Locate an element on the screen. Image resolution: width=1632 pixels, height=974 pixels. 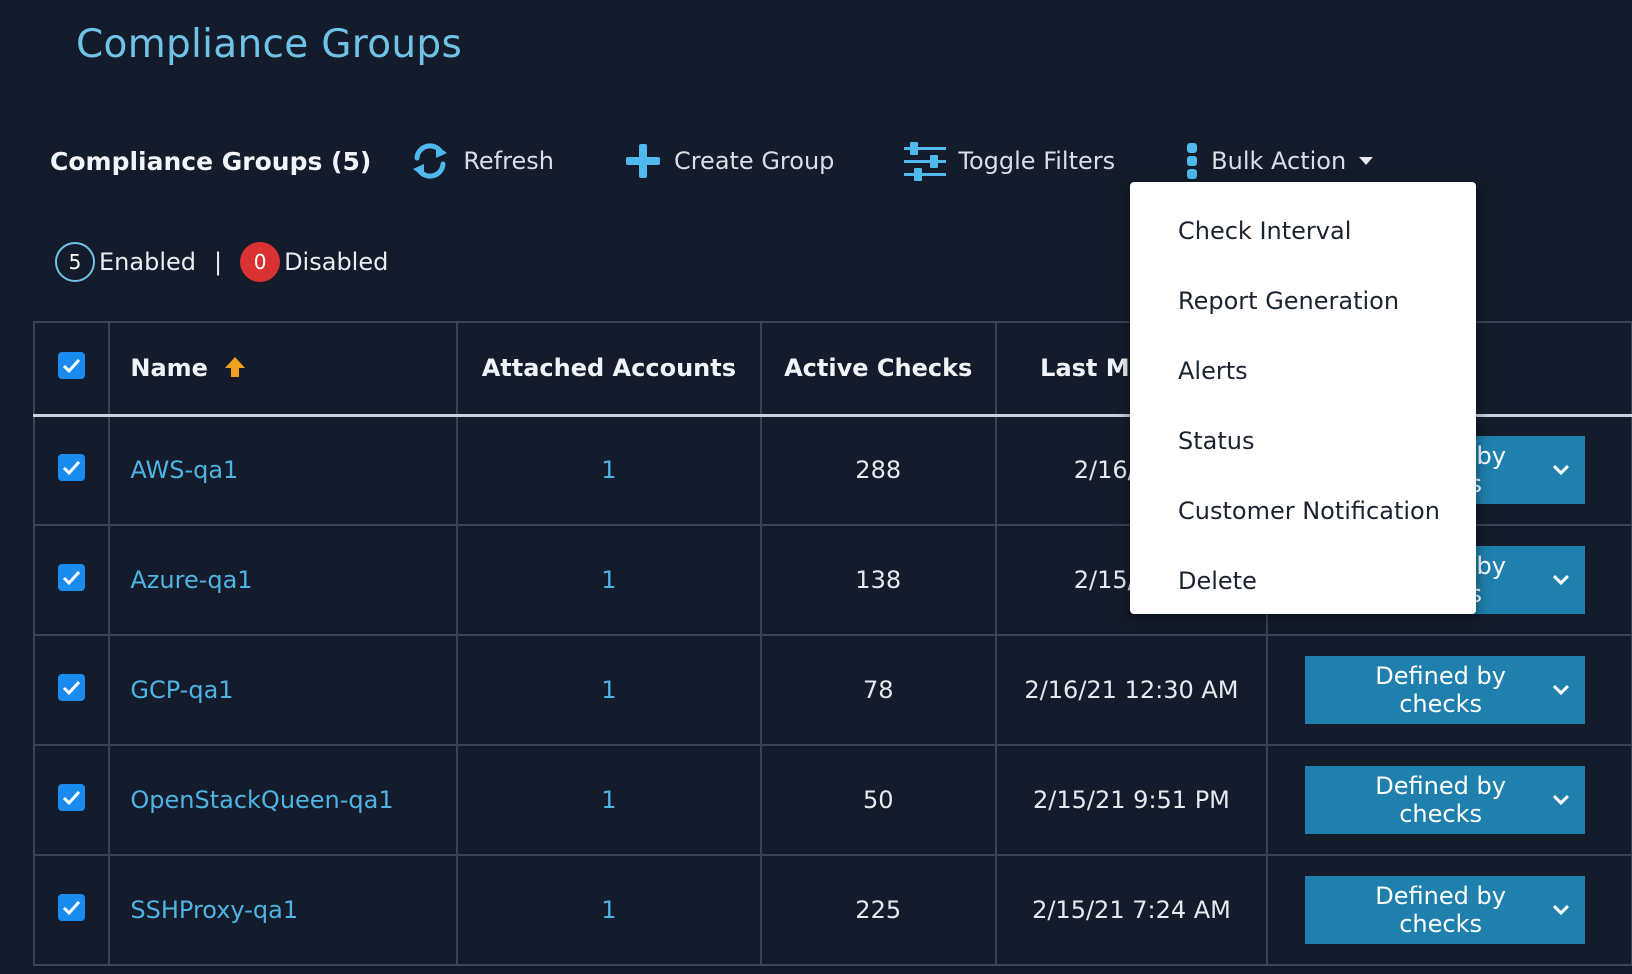
filter-sliders-icon is located at coordinates (925, 161).